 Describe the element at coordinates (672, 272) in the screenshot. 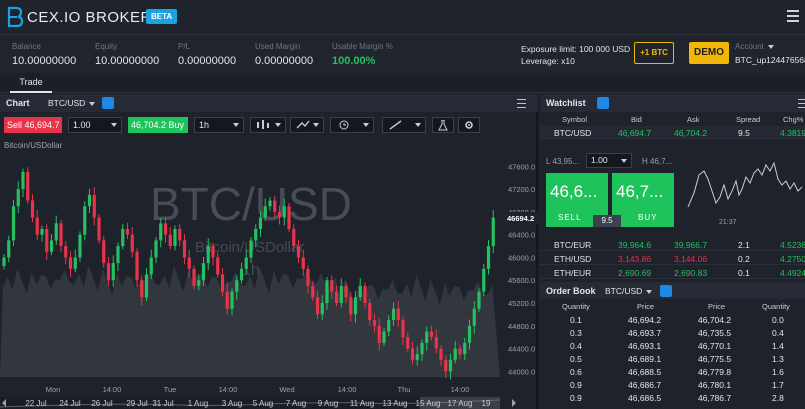

I see `watchlist-row: ETH/EUR 2,690.69 2,690.83 0.1 4.4924` at that location.